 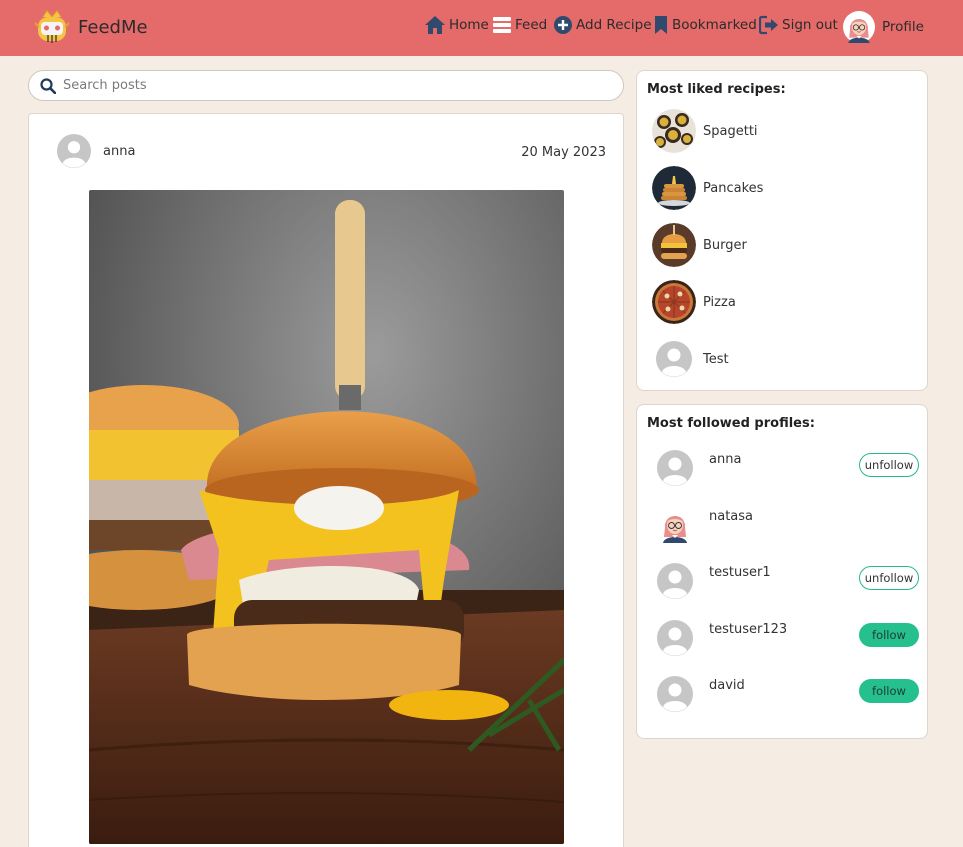 I want to click on brand: FeedMe, so click(x=91, y=27).